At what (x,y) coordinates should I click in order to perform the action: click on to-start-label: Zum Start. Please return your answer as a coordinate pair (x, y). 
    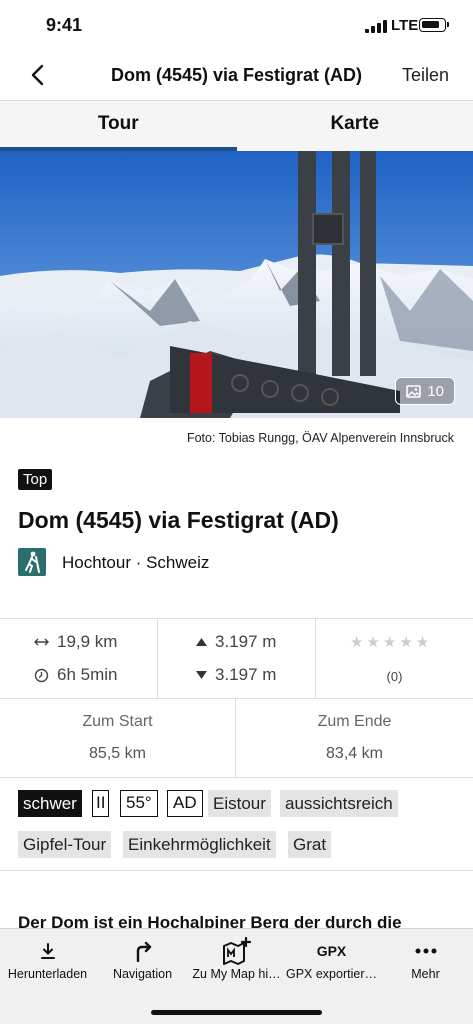
    Looking at the image, I should click on (117, 721).